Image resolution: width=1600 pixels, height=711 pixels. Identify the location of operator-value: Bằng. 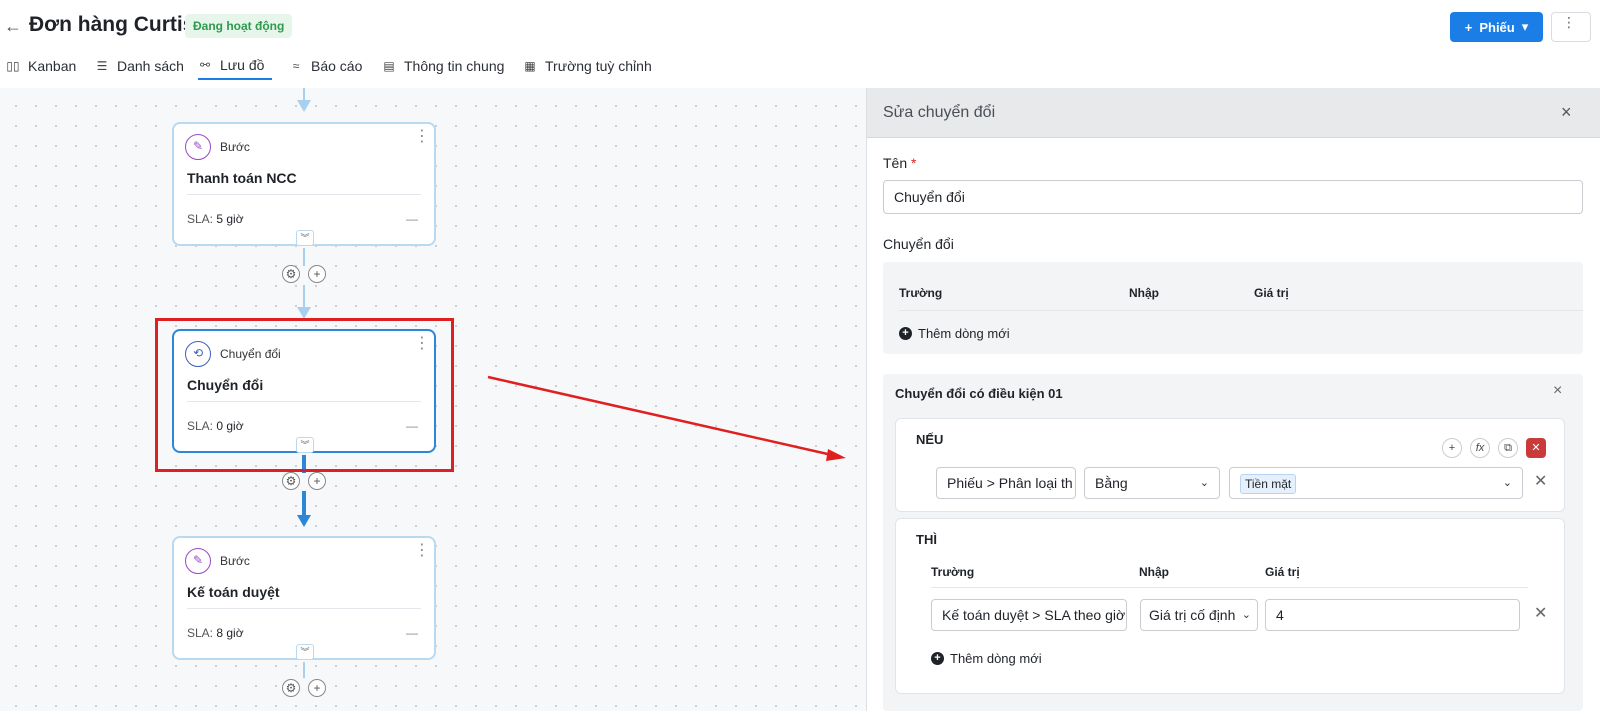
(1111, 483).